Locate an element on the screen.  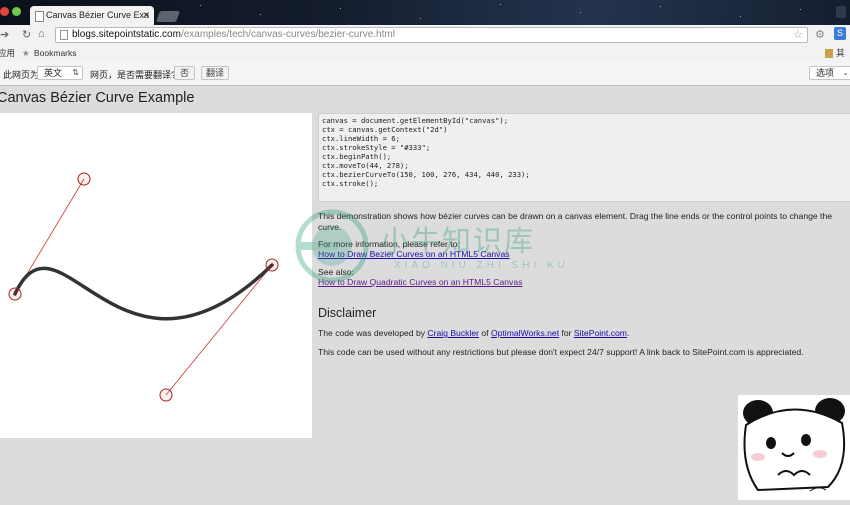
folder-icon is located at coordinates (829, 53).